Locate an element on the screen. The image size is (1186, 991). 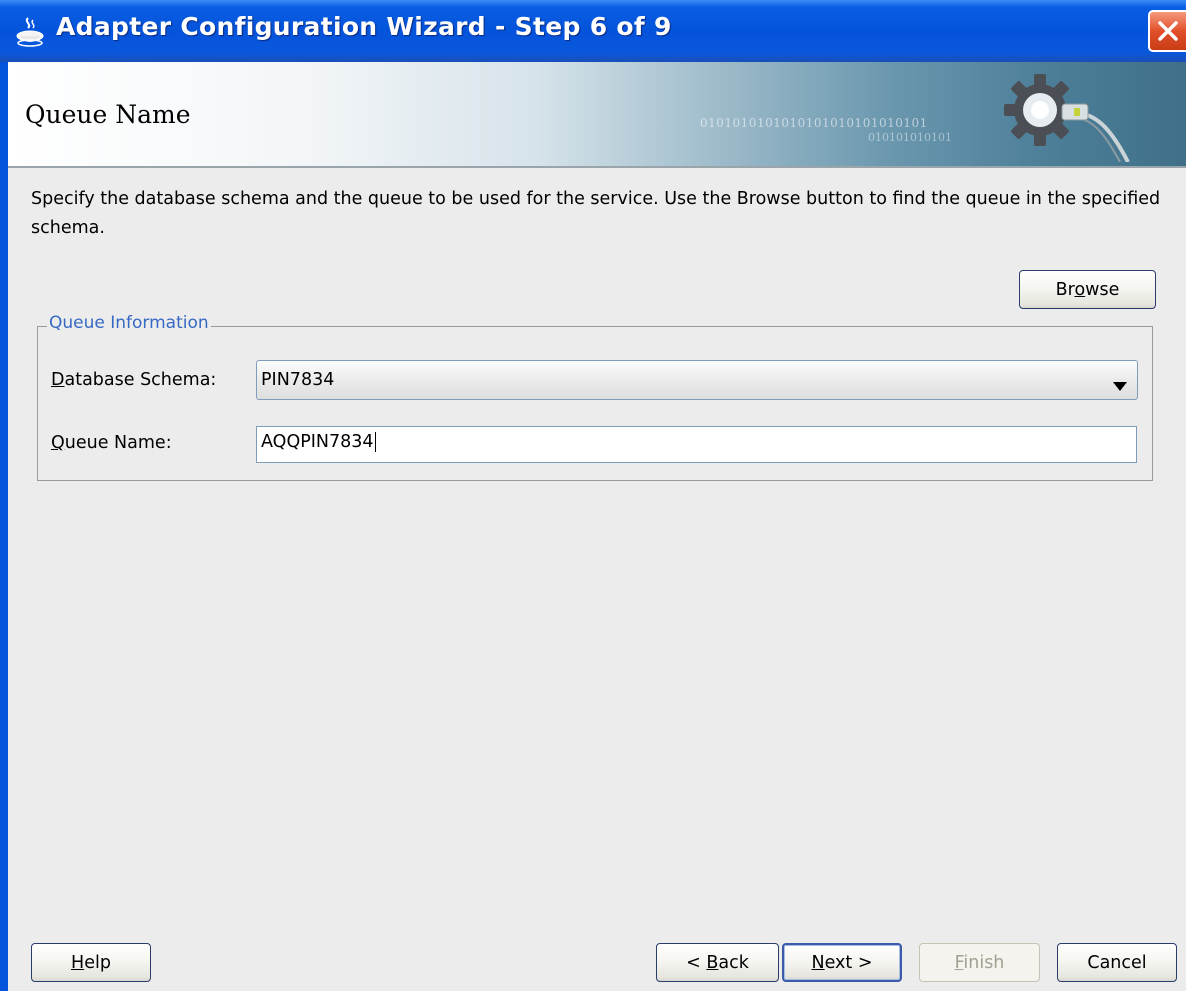
queue-name-label: Queue Name: is located at coordinates (111, 443).